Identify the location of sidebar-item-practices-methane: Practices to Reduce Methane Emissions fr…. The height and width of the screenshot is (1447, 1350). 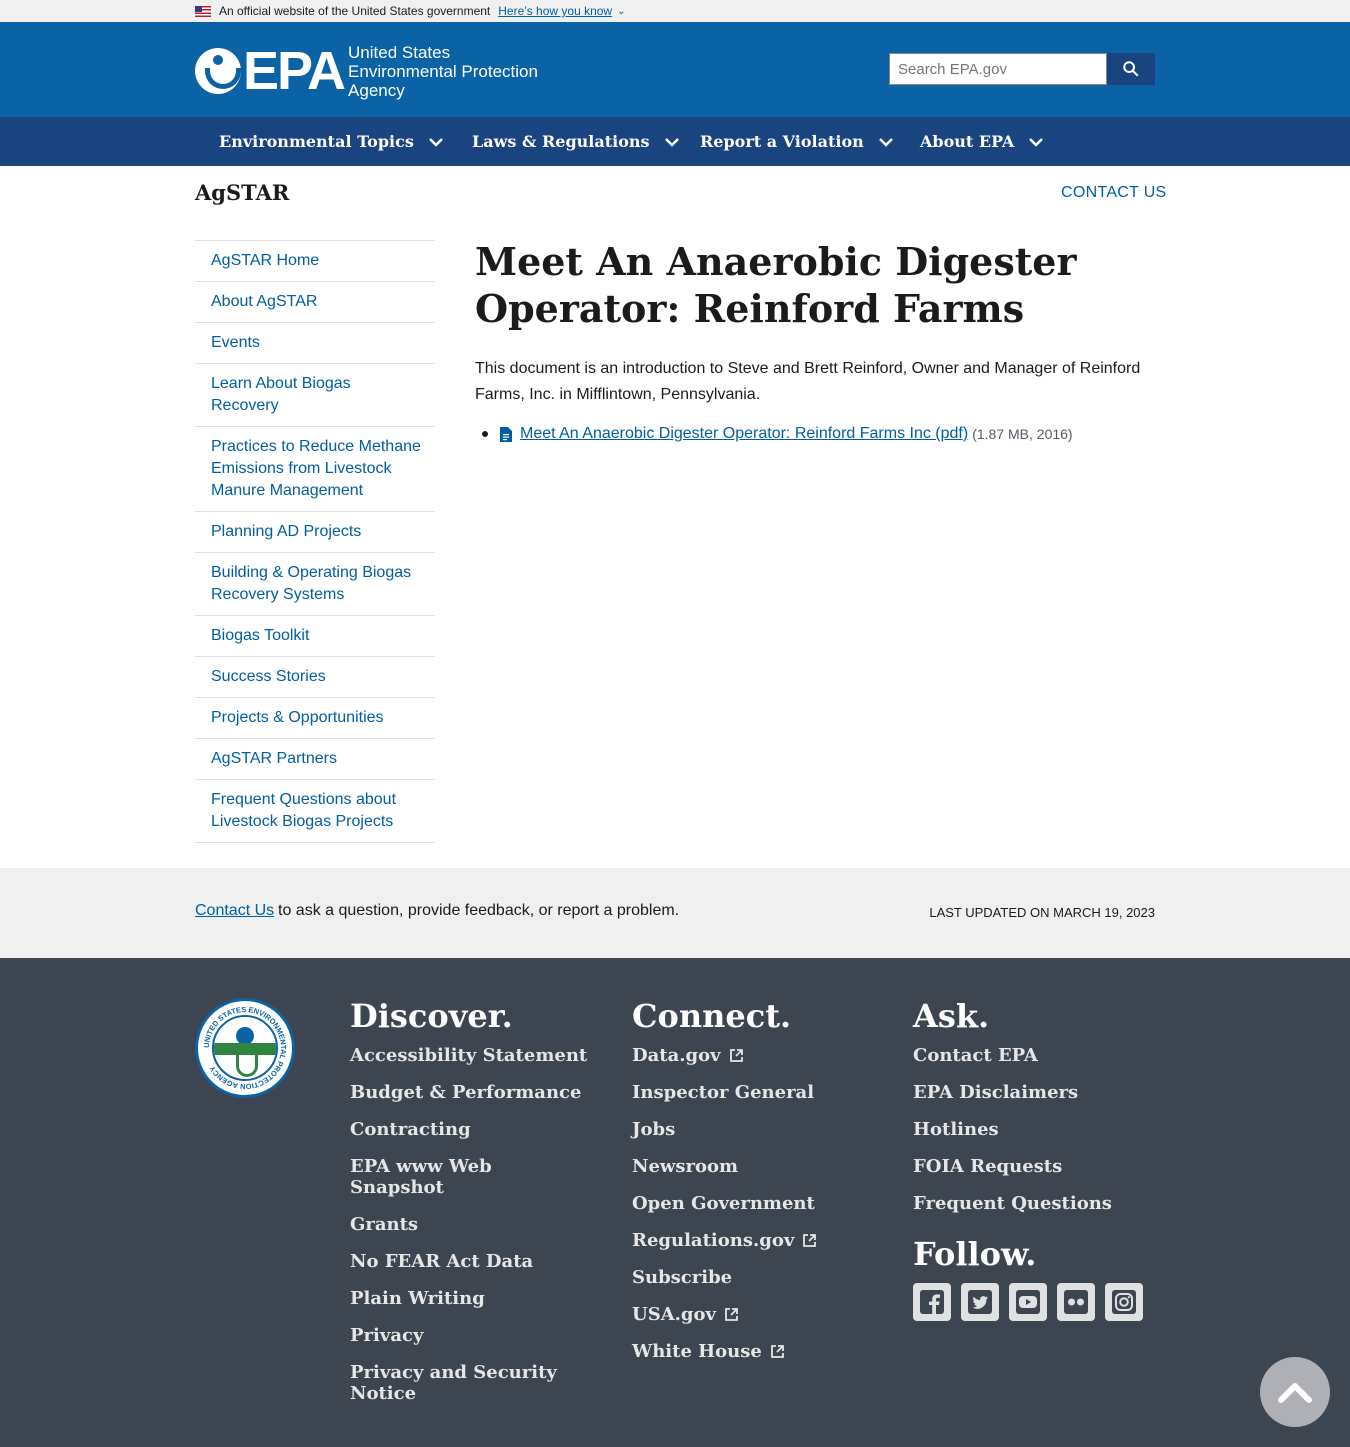
(315, 469).